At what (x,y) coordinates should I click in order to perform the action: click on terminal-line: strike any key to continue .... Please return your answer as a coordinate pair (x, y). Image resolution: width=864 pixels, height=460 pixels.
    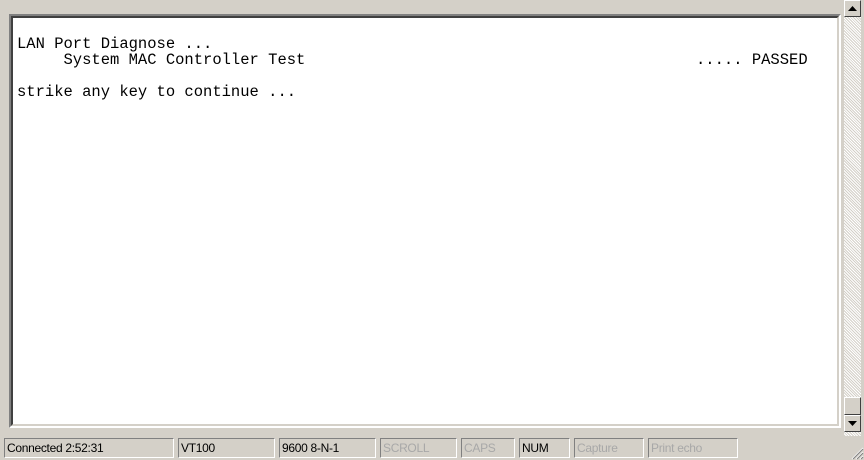
    Looking at the image, I should click on (157, 92).